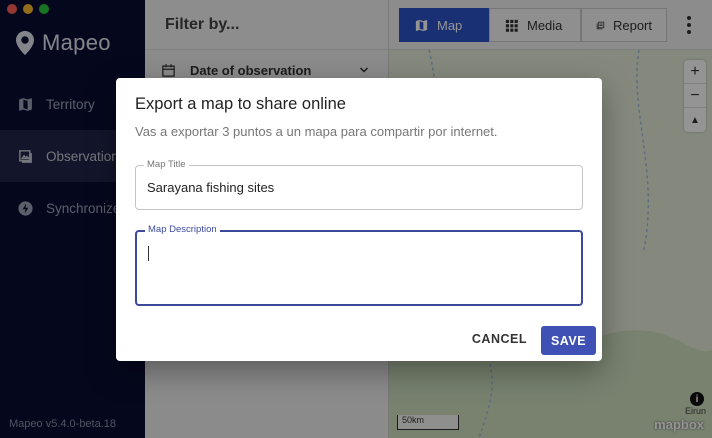  I want to click on cancel-button: CANCEL, so click(499, 339).